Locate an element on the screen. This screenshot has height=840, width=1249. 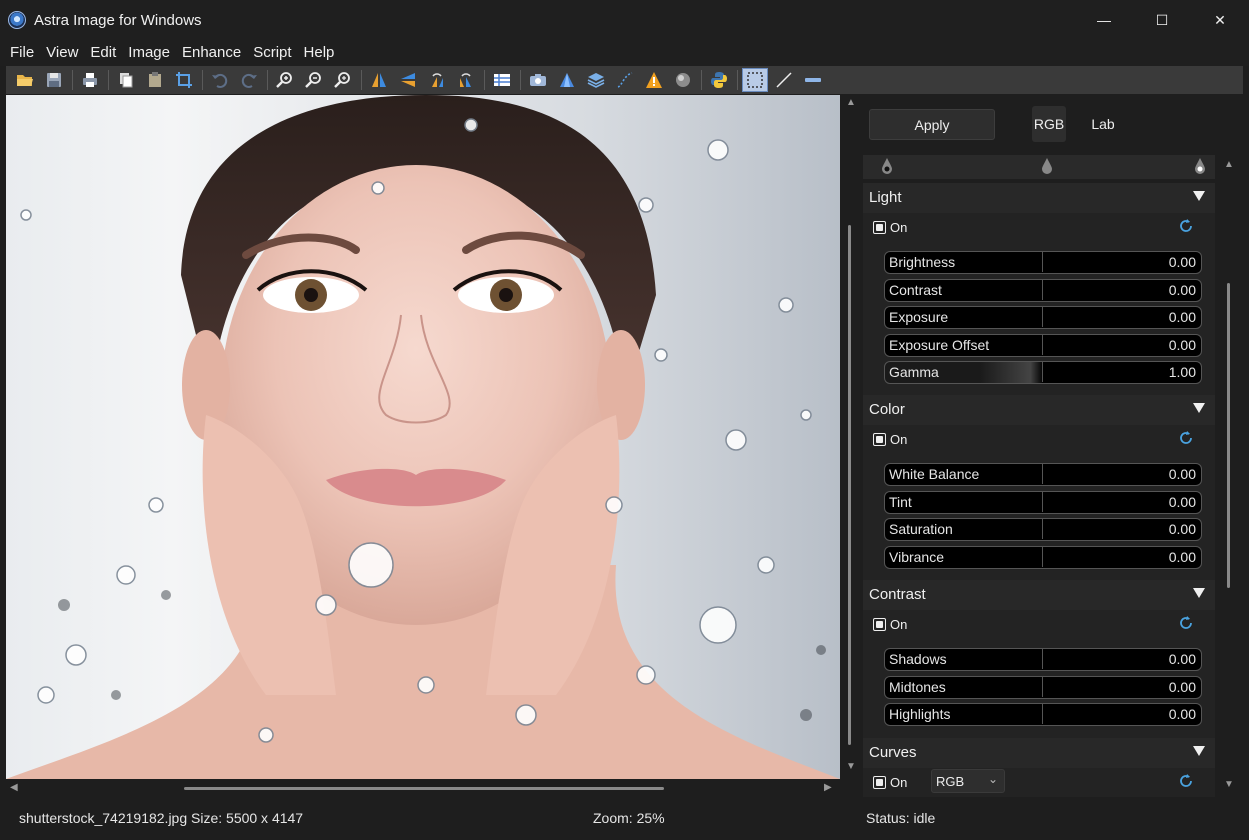
mode-lab-button: Lab is located at coordinates (1103, 124).